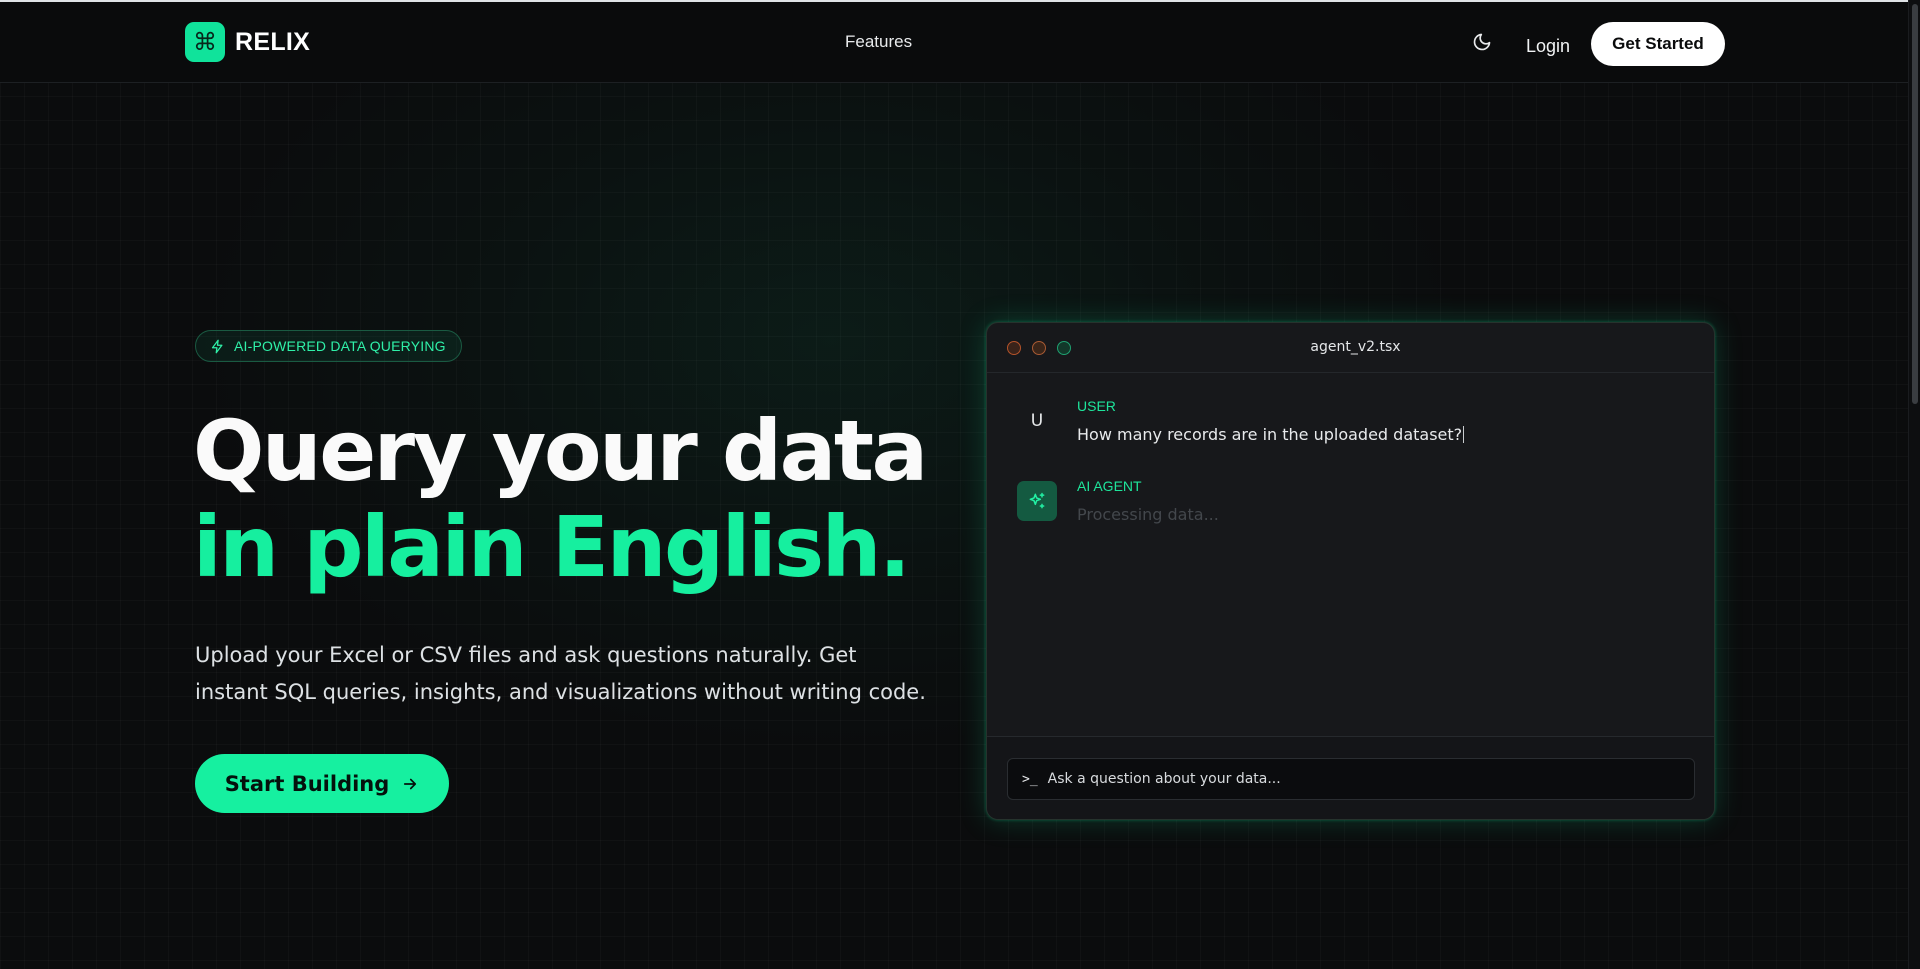 The height and width of the screenshot is (969, 1920). I want to click on hero-title: Query your data in plain English., so click(560, 499).